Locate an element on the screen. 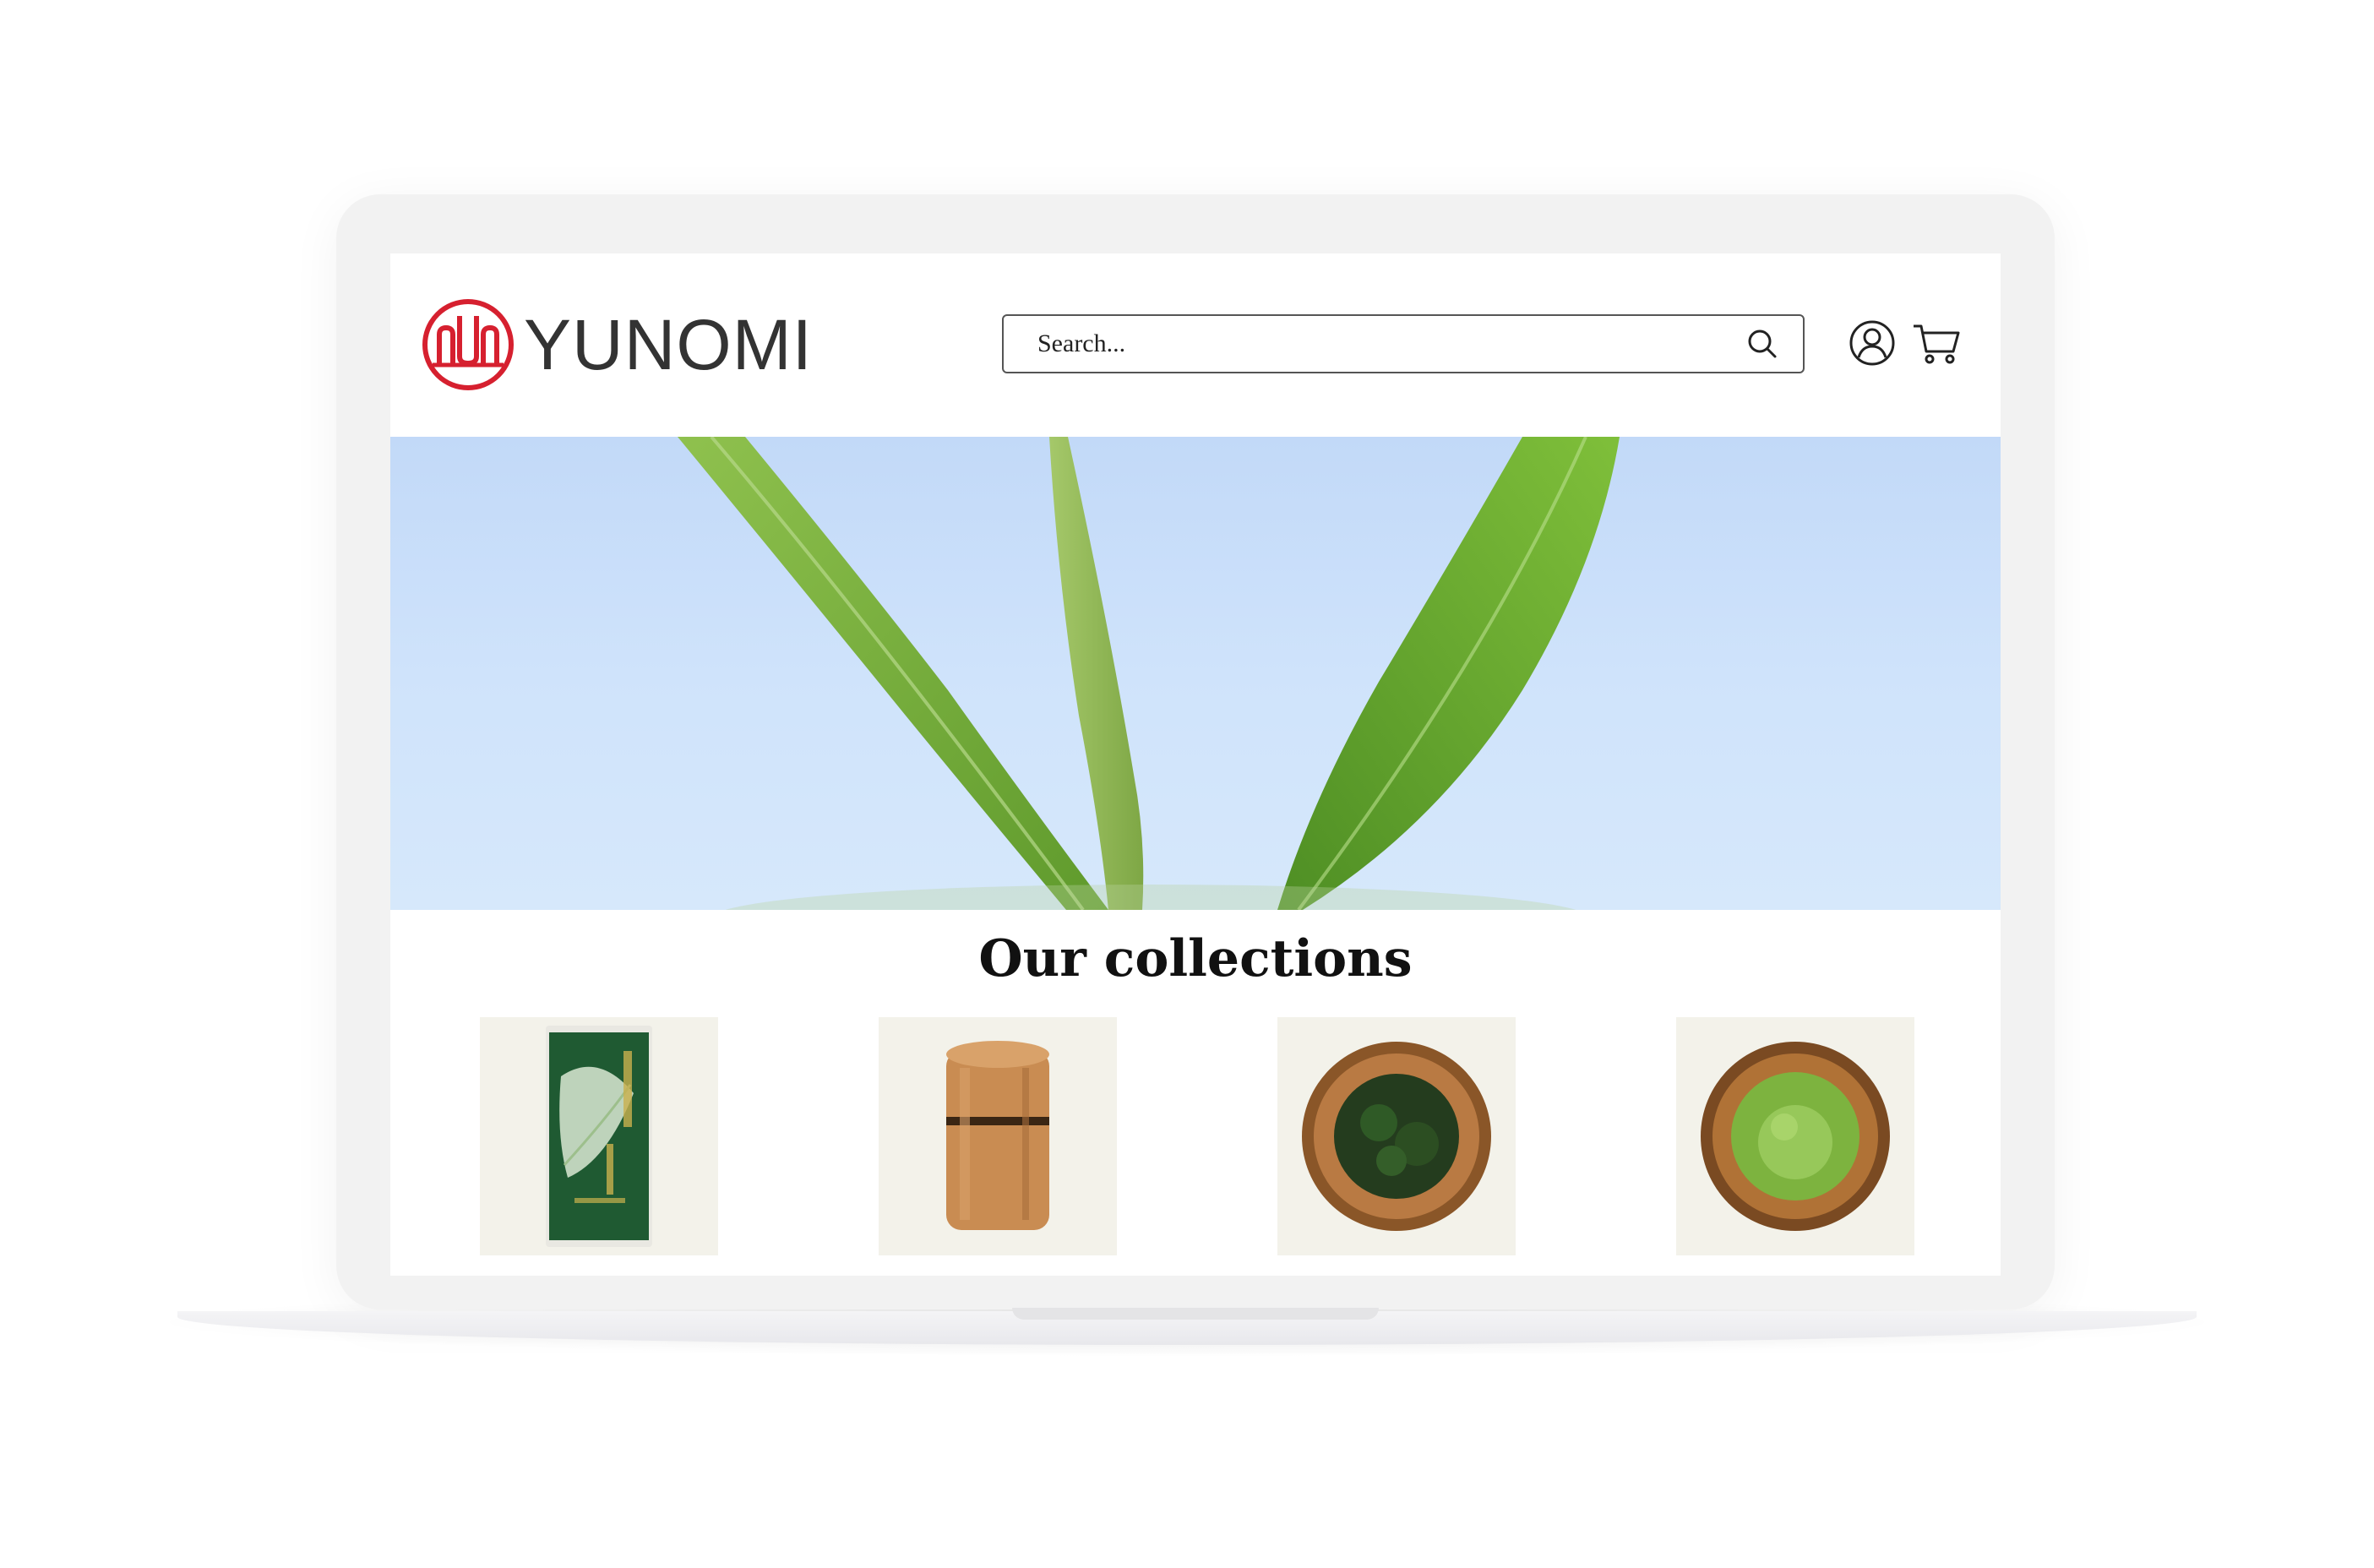 The height and width of the screenshot is (1568, 2374). account-button is located at coordinates (1872, 343).